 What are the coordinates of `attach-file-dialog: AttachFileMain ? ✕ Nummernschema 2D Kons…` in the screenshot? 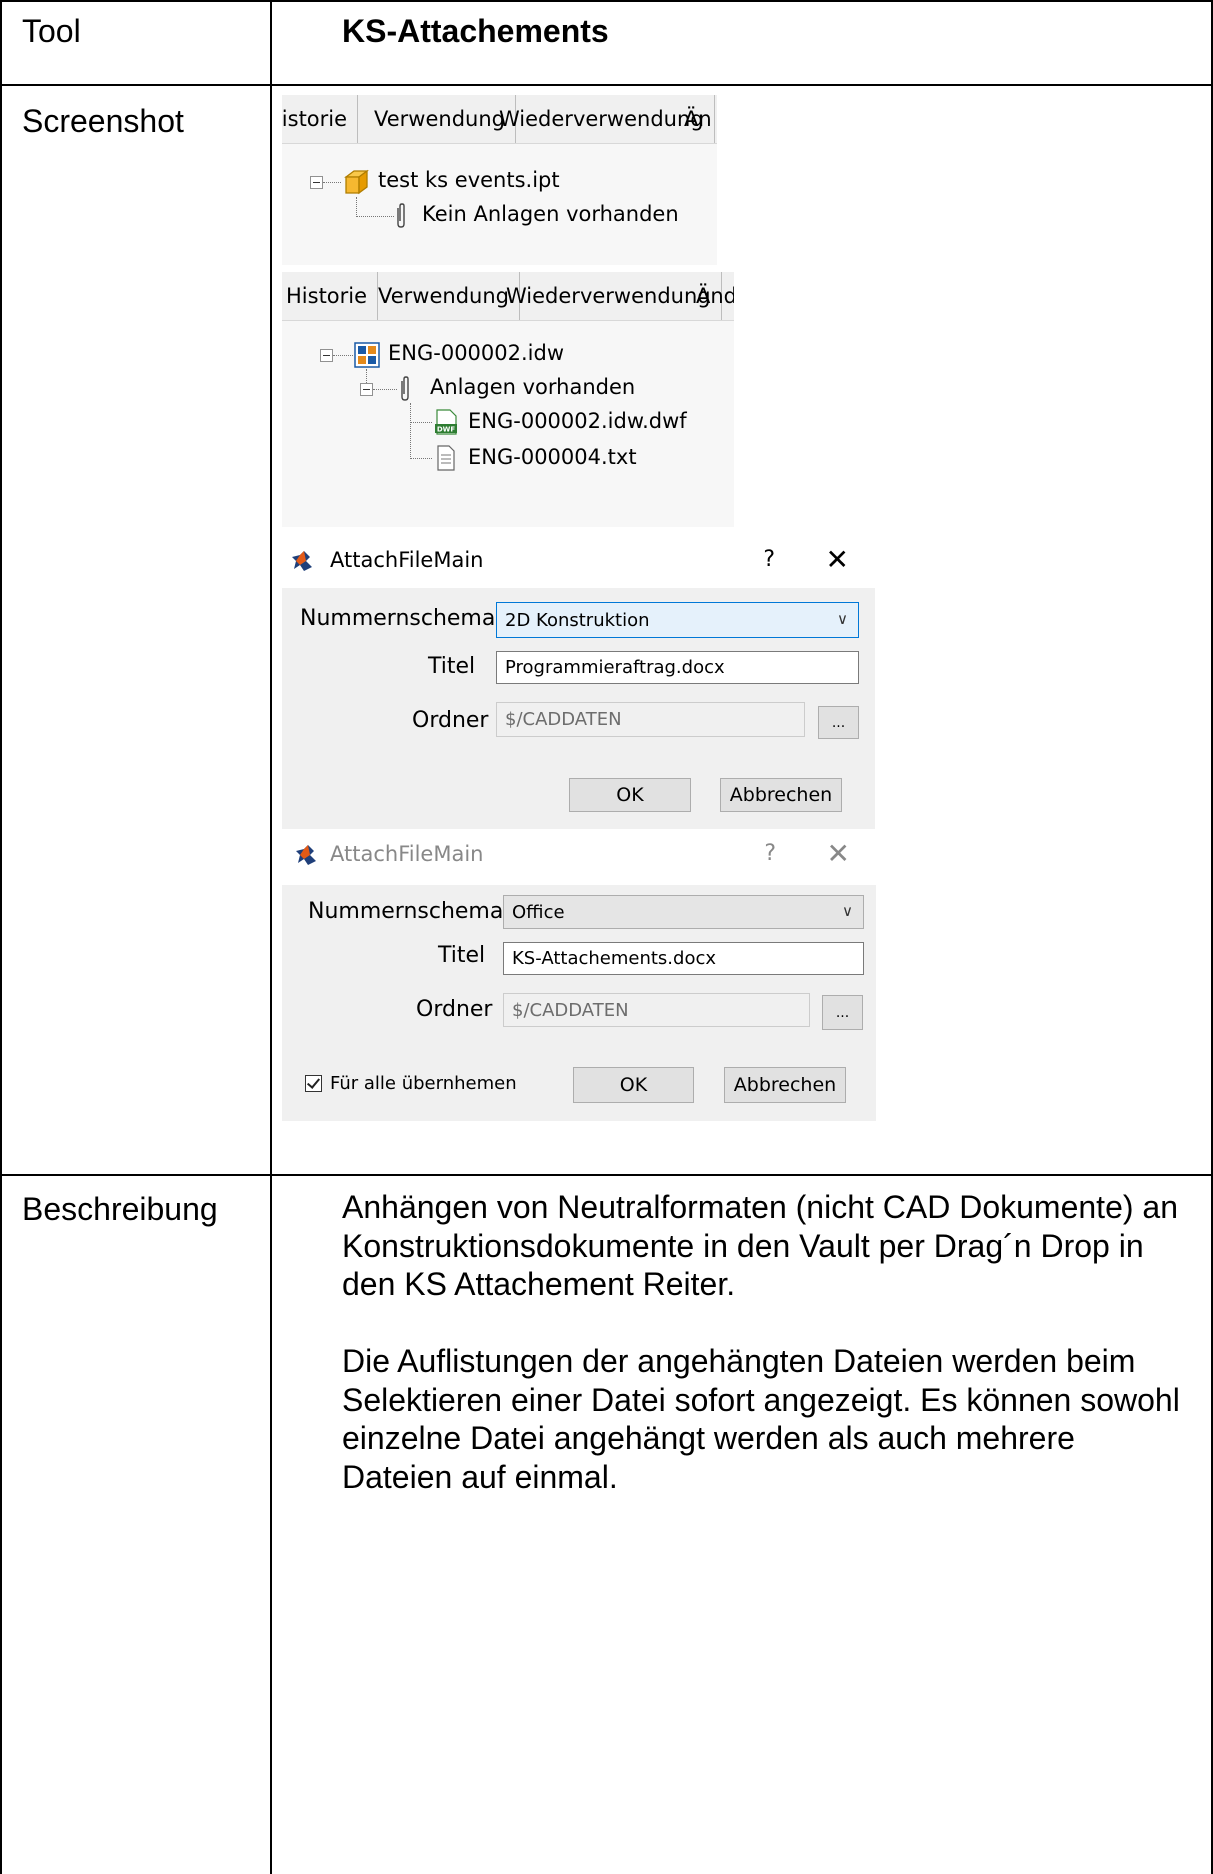 It's located at (578, 680).